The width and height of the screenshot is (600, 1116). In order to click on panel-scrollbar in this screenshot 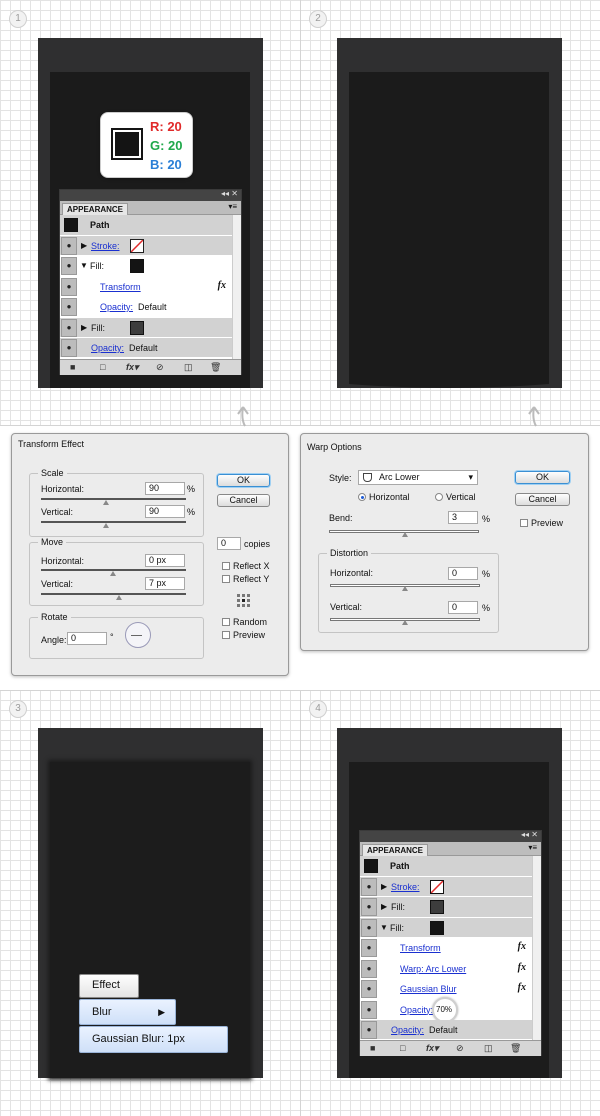, I will do `click(236, 287)`.